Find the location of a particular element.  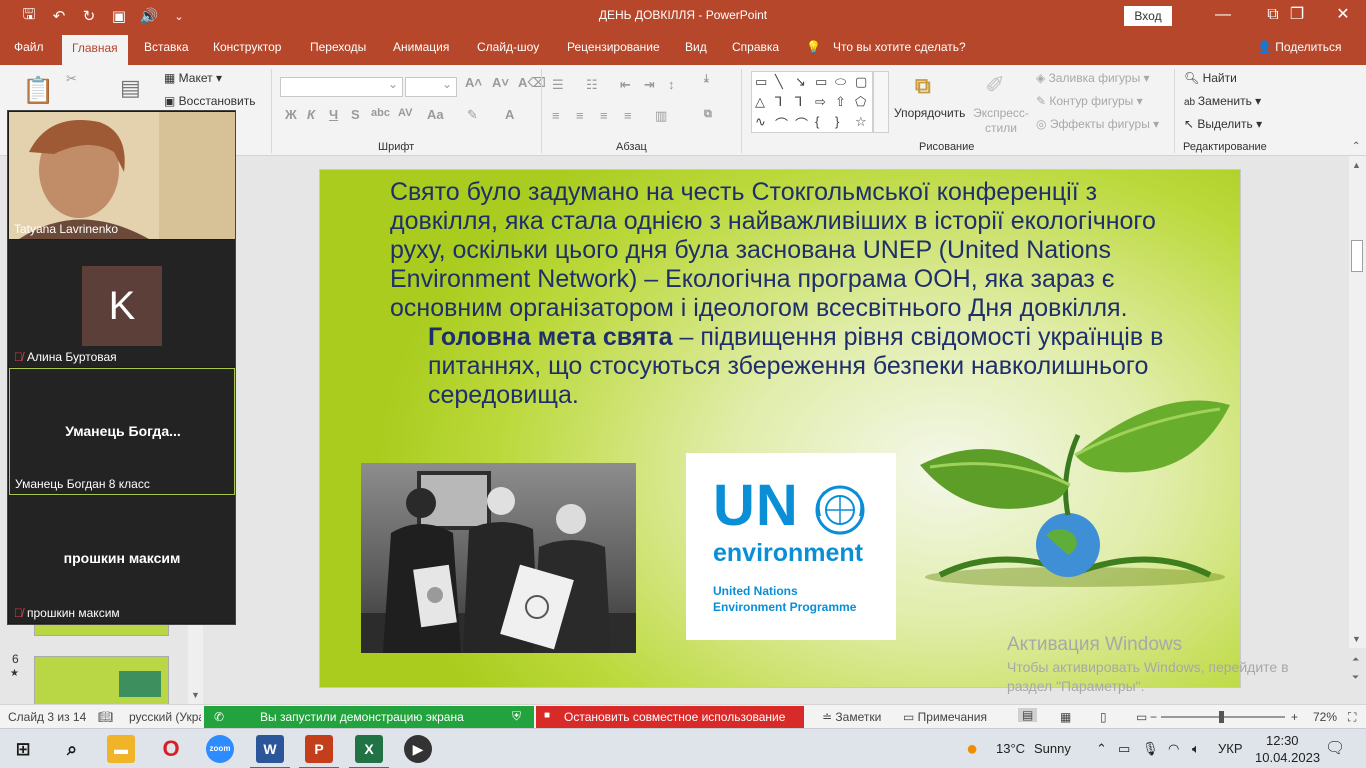

justify-icon: ≡ is located at coordinates (628, 115).